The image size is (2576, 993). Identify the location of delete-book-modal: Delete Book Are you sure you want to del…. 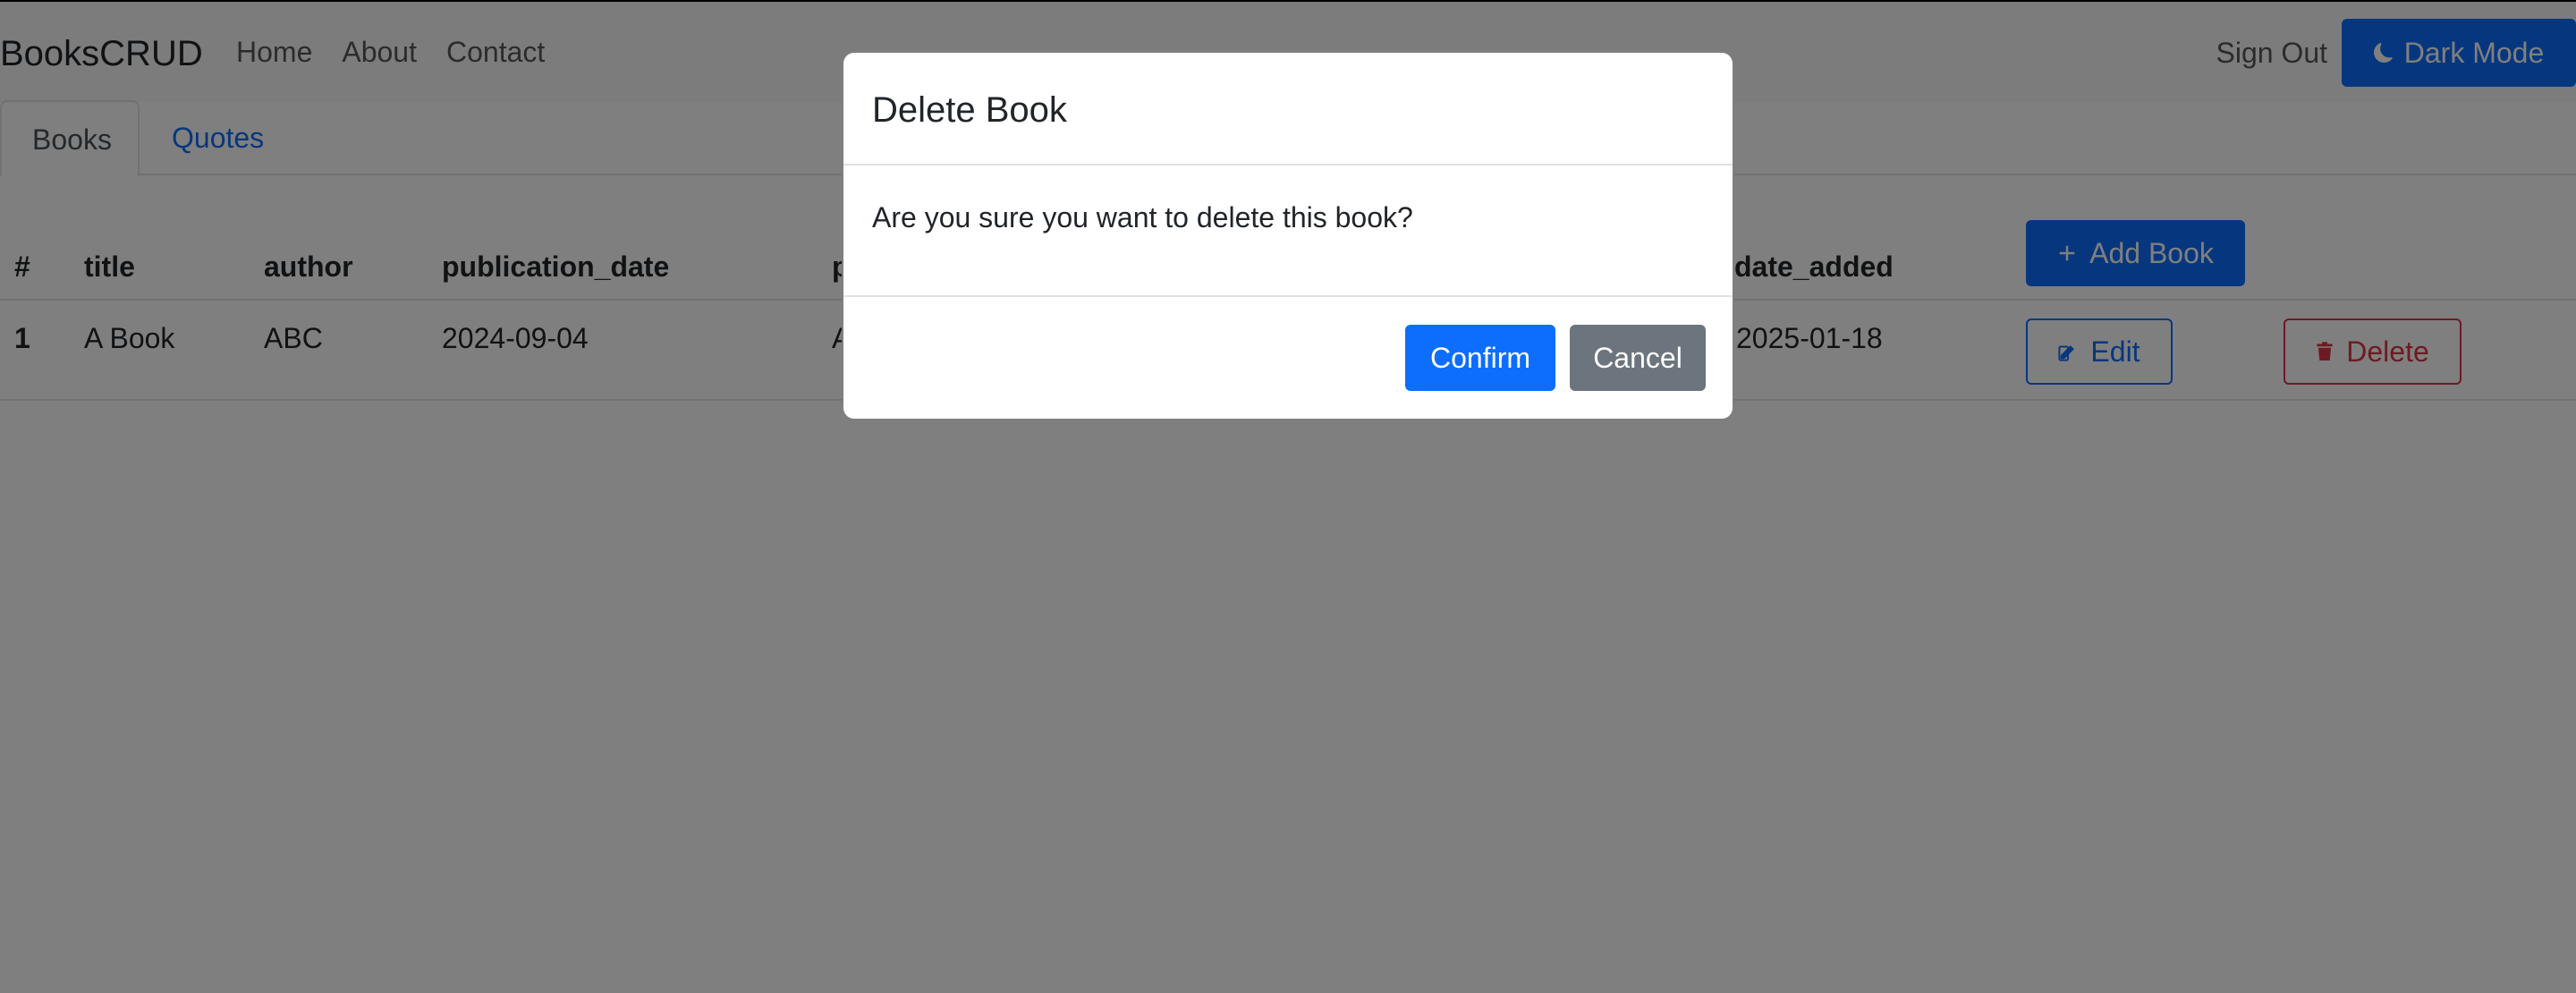
(1288, 235).